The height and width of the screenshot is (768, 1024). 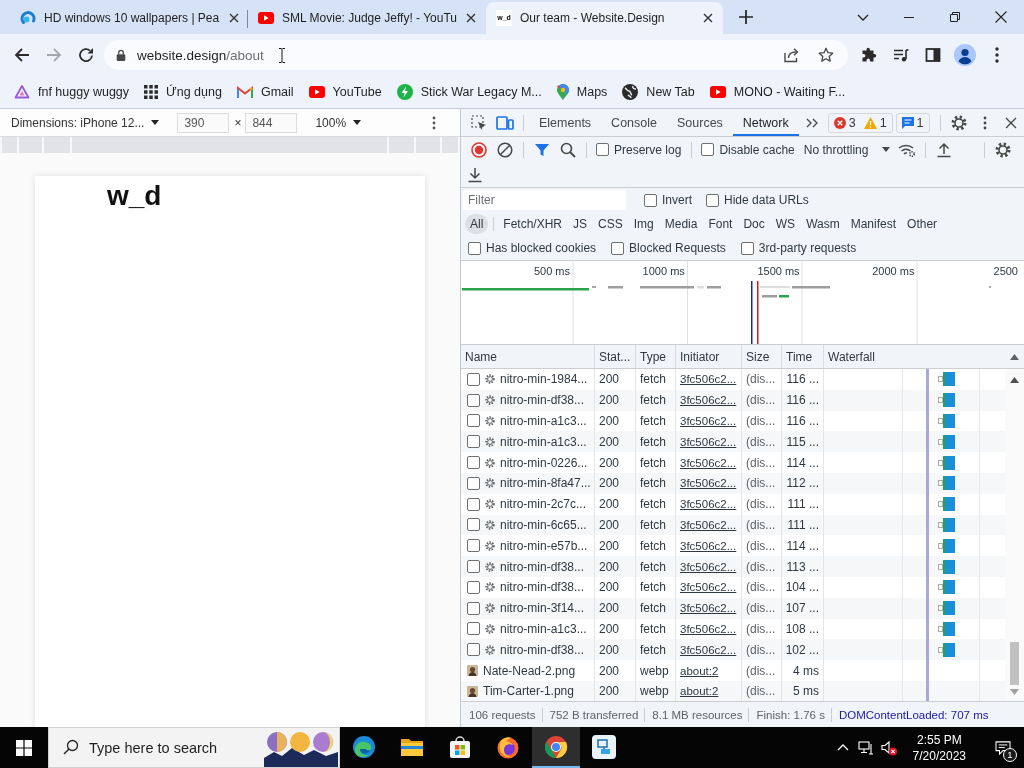 What do you see at coordinates (700, 122) in the screenshot?
I see `devtools-tab: Sources` at bounding box center [700, 122].